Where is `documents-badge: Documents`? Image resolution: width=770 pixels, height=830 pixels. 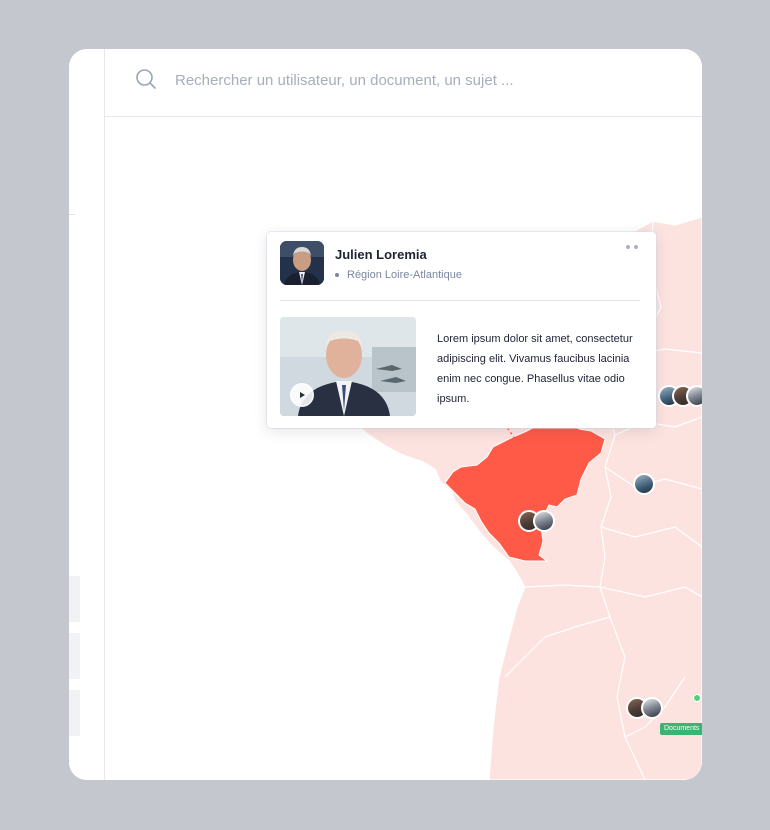 documents-badge: Documents is located at coordinates (681, 729).